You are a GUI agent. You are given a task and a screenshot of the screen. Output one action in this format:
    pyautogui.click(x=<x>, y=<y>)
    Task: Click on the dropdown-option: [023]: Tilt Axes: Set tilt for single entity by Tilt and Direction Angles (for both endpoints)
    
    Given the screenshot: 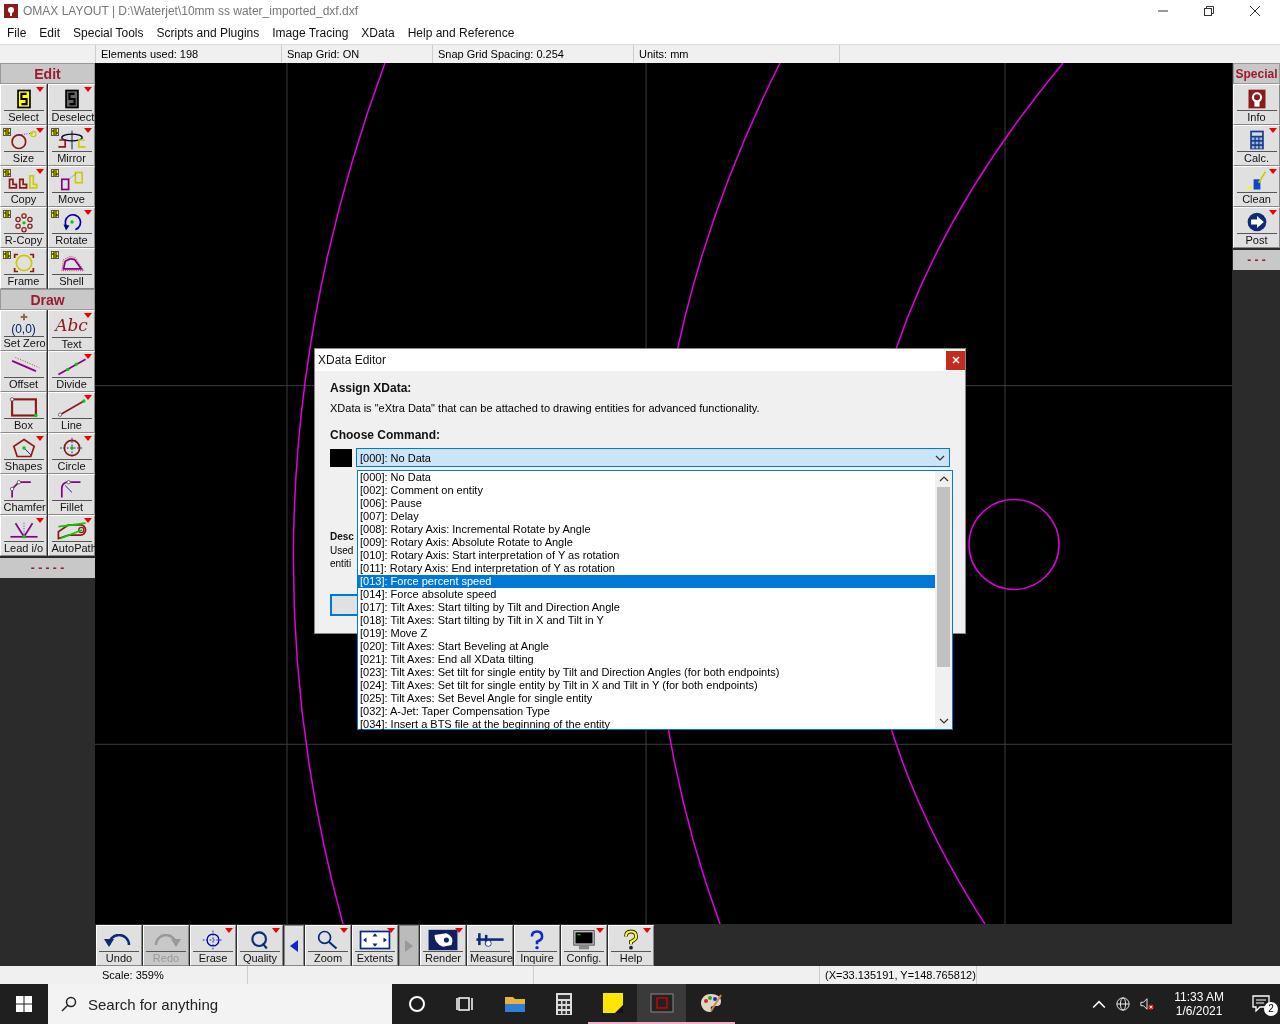 What is the action you would take?
    pyautogui.click(x=646, y=672)
    